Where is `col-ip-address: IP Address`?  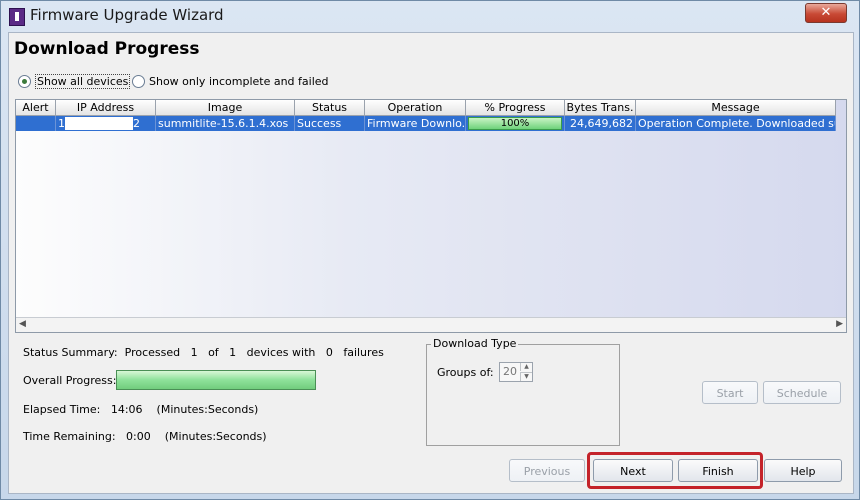 col-ip-address: IP Address is located at coordinates (106, 107).